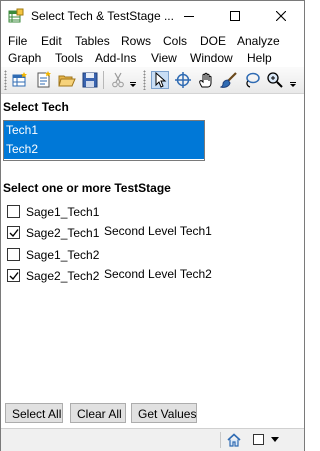  I want to click on teststage-heading: Select one or more TestStage, so click(87, 188).